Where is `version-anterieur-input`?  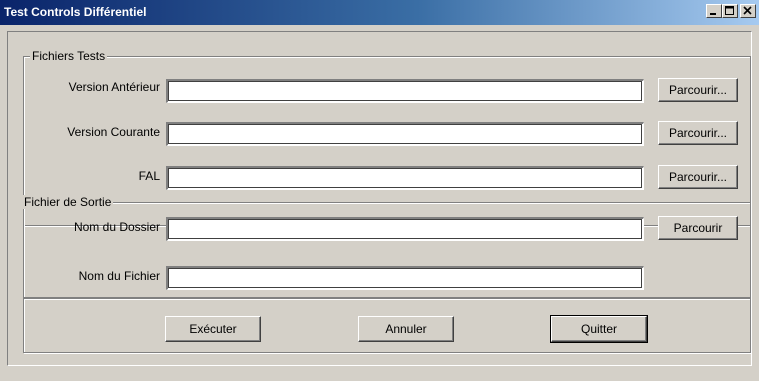 version-anterieur-input is located at coordinates (405, 91).